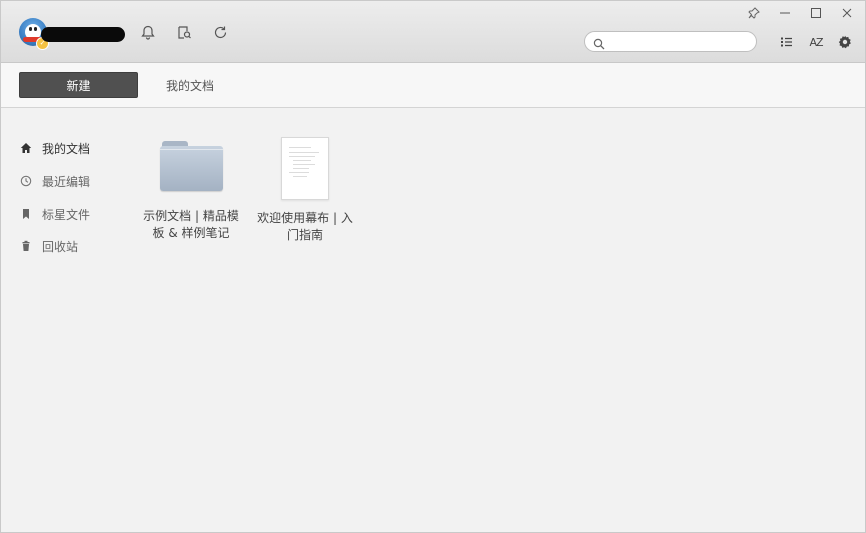  I want to click on folder-icon, so click(191, 166).